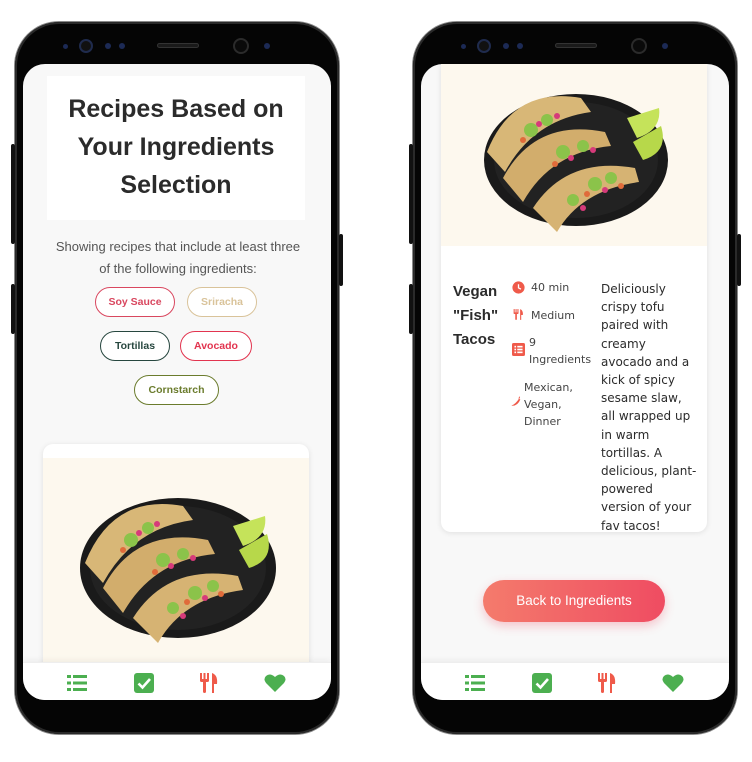 The image size is (752, 762). What do you see at coordinates (222, 302) in the screenshot?
I see `ingredient-pill-sriracha: Sriracha` at bounding box center [222, 302].